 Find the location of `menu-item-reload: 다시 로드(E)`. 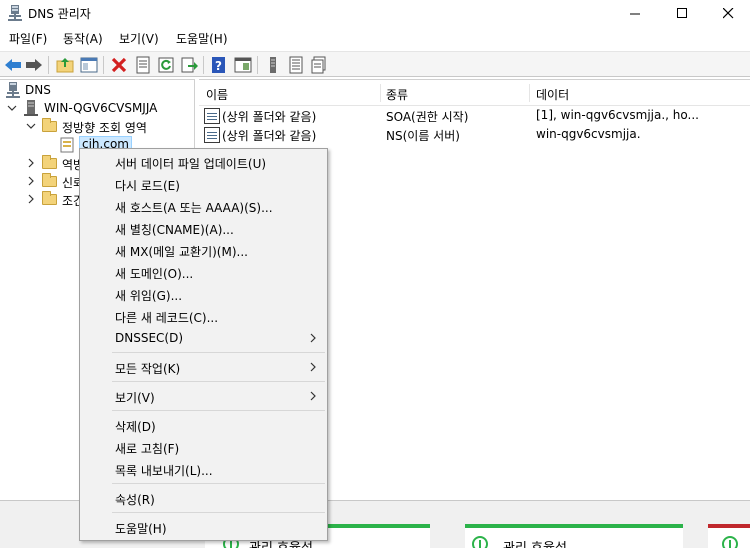

menu-item-reload: 다시 로드(E) is located at coordinates (203, 184).